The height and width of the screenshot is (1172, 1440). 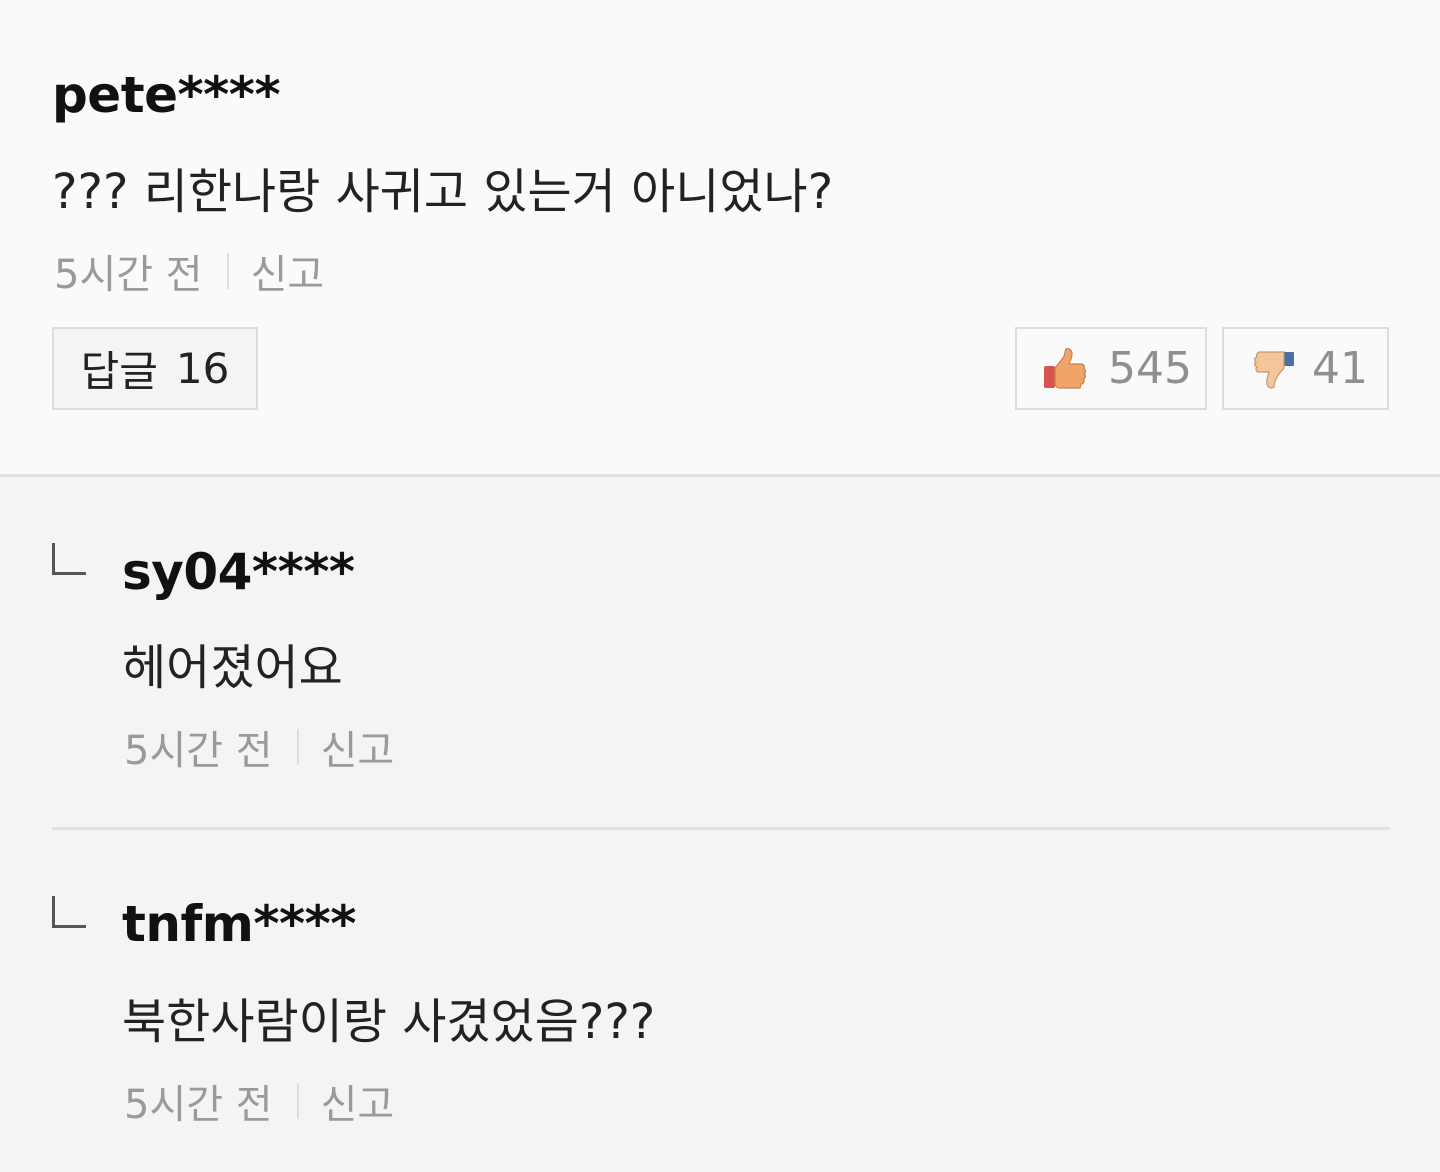 What do you see at coordinates (119, 371) in the screenshot?
I see `replies-label: 답글` at bounding box center [119, 371].